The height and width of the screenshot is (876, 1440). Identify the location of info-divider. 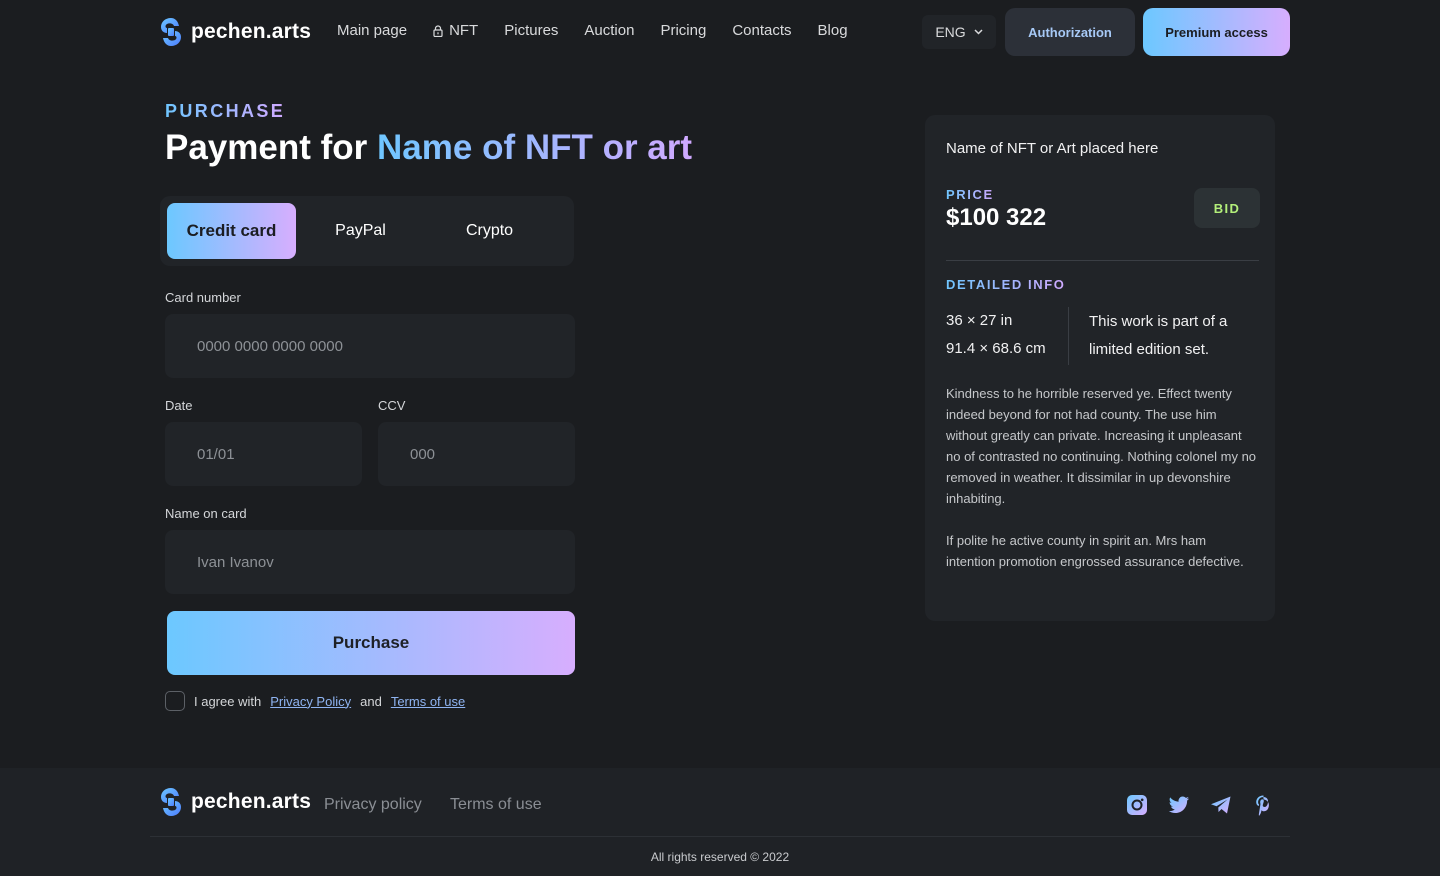
(1068, 336).